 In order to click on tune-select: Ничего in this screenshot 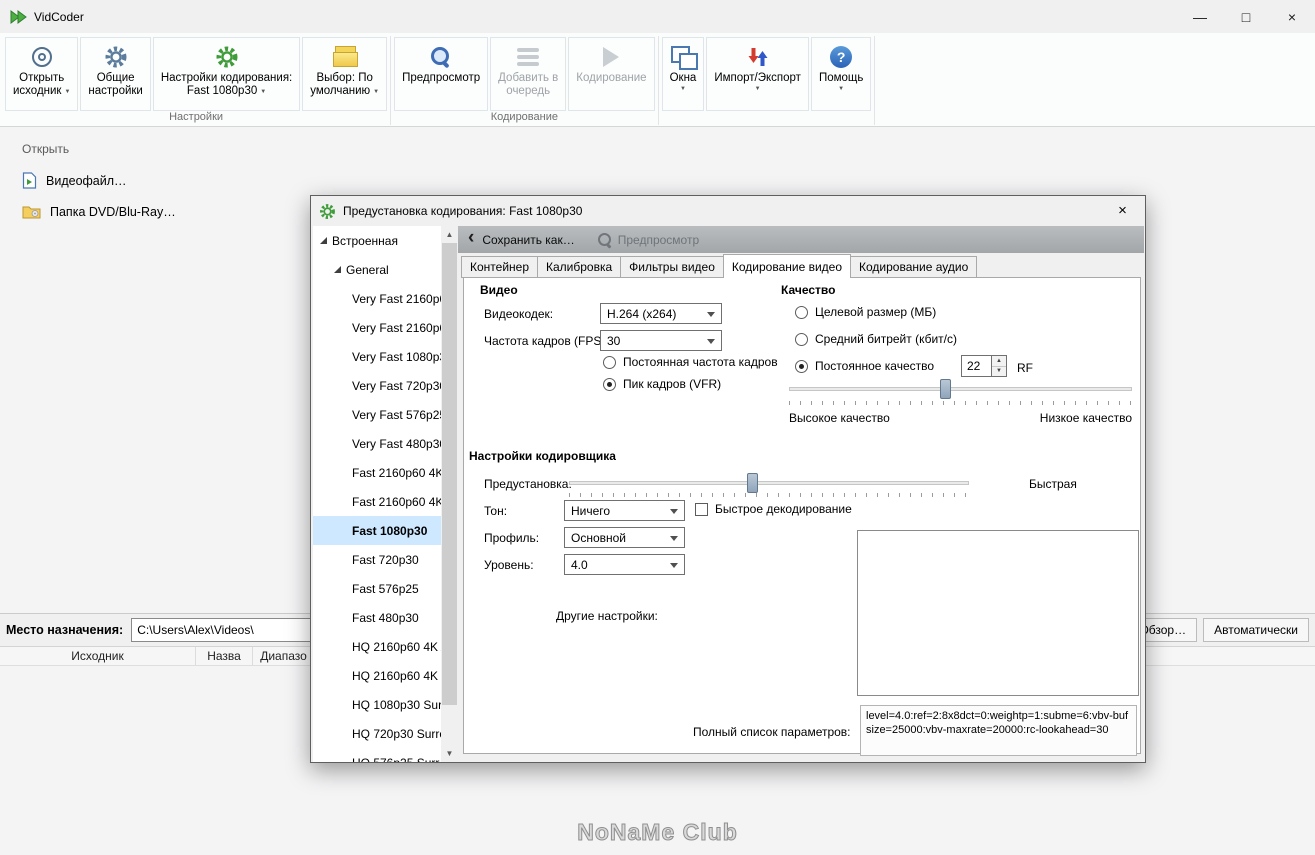, I will do `click(624, 510)`.